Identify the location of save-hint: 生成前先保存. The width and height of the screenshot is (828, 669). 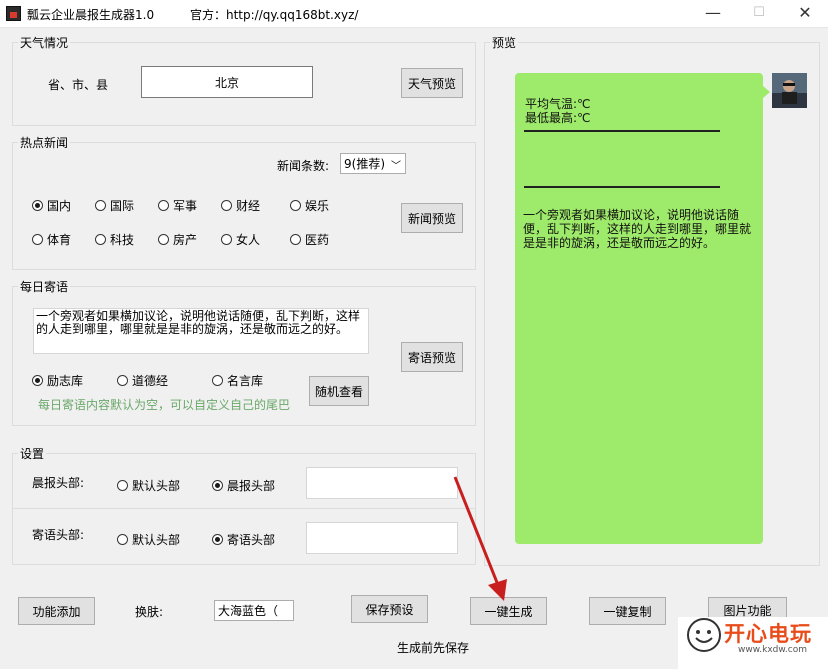
(433, 648).